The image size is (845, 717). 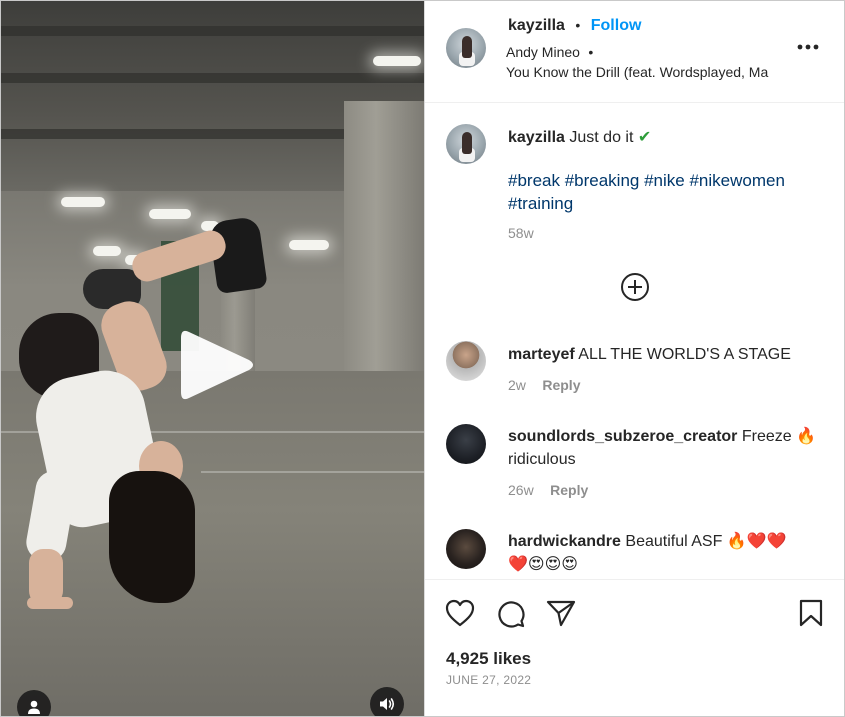 I want to click on action-bar, so click(x=634, y=647).